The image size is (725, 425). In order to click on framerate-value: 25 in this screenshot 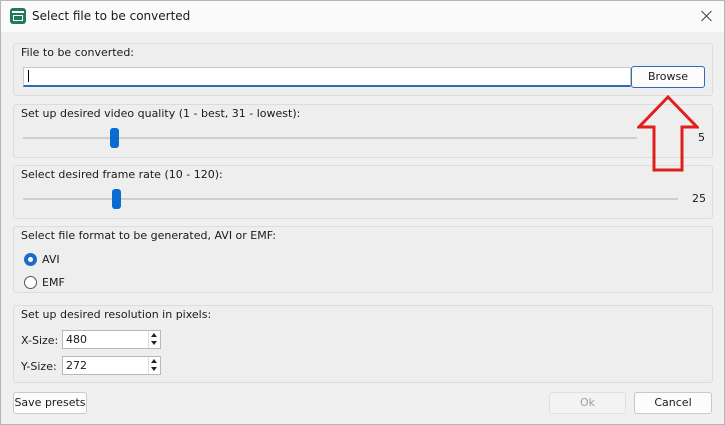, I will do `click(699, 198)`.